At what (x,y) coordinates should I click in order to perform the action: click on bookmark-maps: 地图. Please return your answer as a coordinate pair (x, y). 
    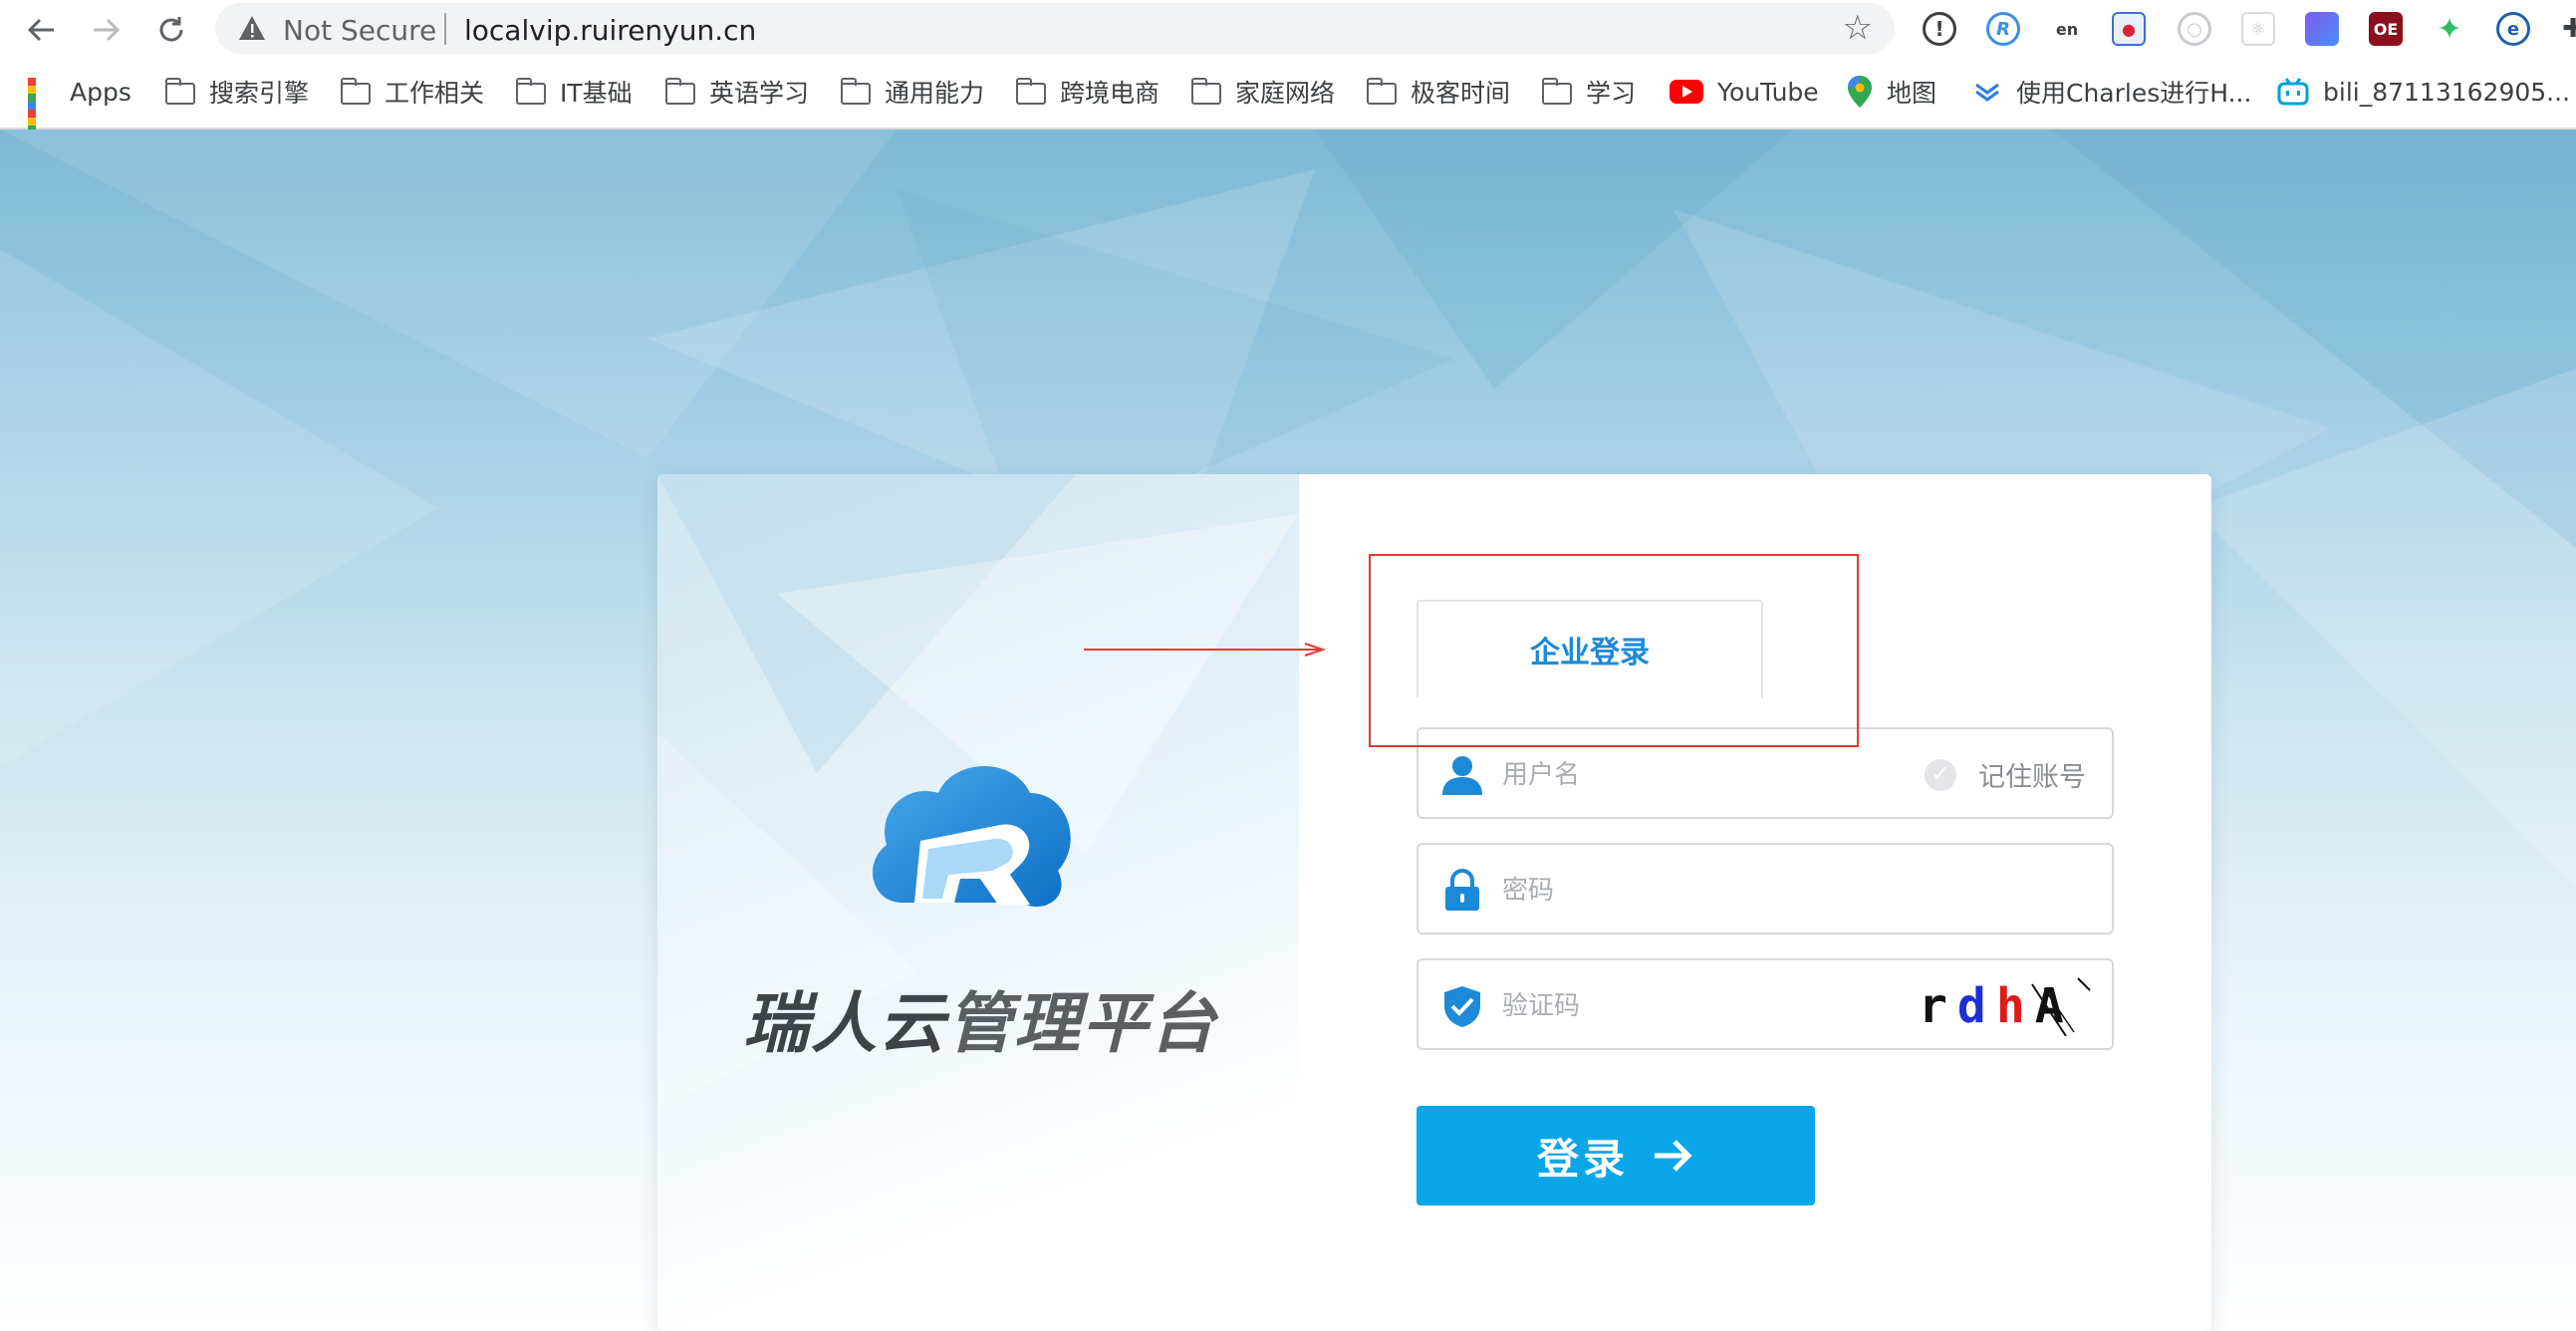
    Looking at the image, I should click on (1891, 92).